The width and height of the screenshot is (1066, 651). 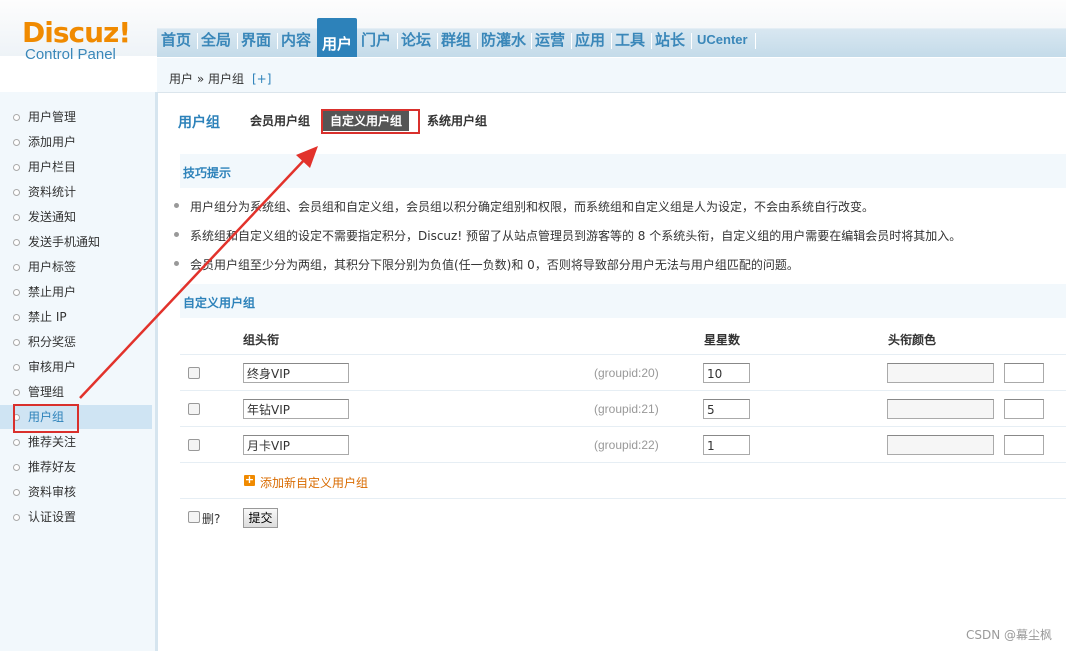 I want to click on nav-item-group: 群组, so click(x=456, y=42).